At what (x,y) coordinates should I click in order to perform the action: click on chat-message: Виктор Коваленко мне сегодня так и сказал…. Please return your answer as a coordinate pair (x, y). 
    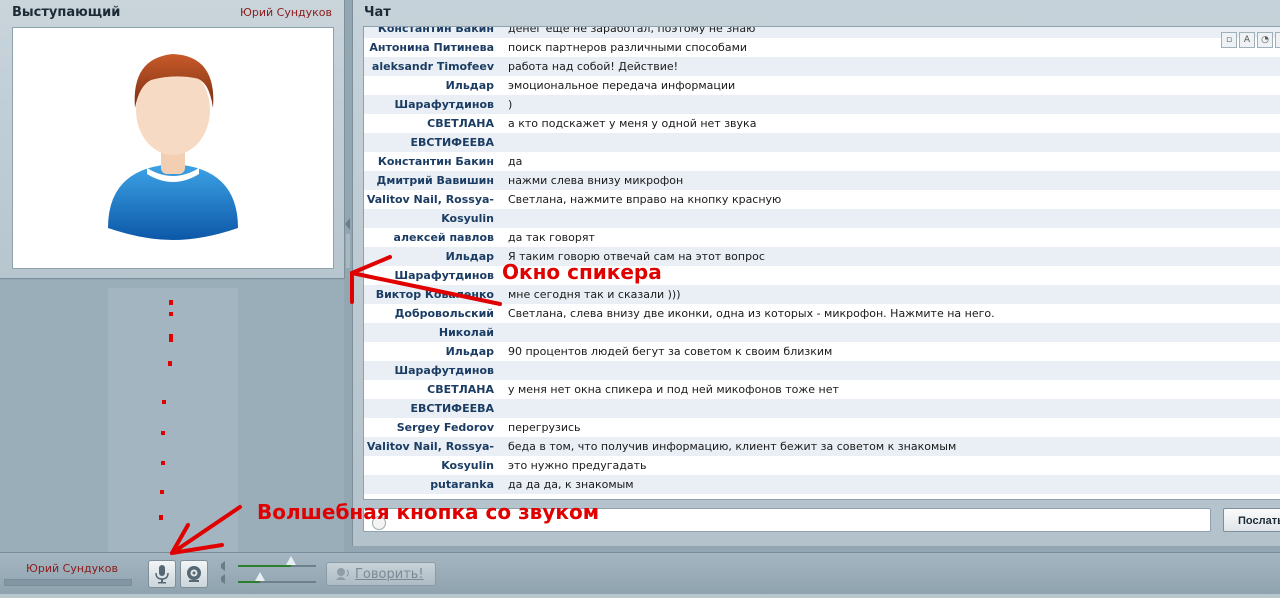
    Looking at the image, I should click on (822, 294).